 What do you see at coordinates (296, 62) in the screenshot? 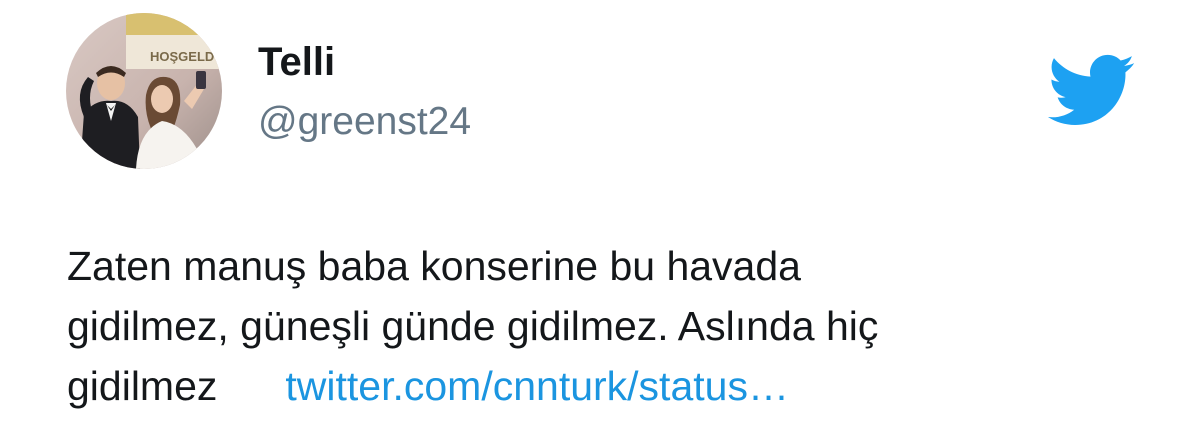
I see `author-display-name: Telli` at bounding box center [296, 62].